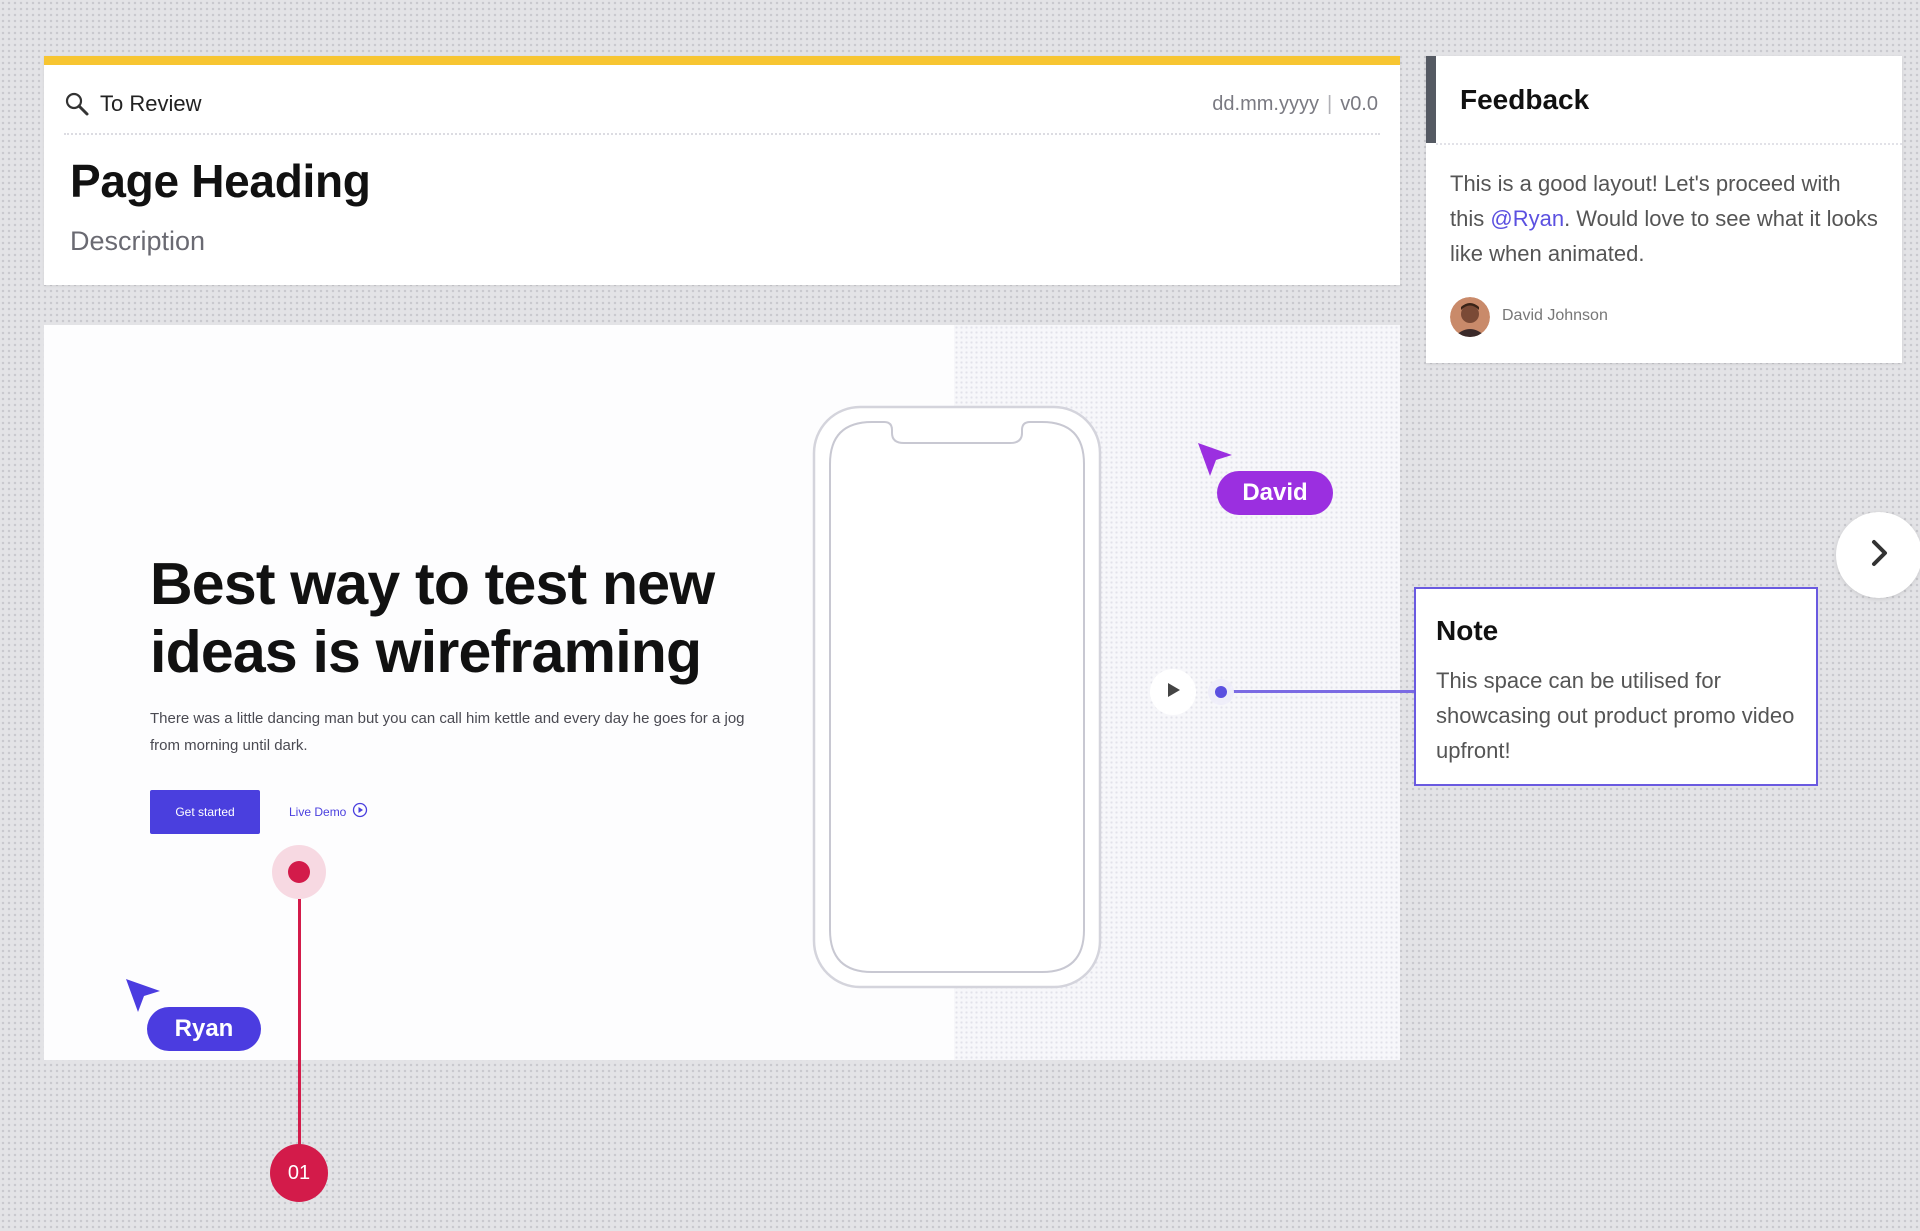 The width and height of the screenshot is (1920, 1231). What do you see at coordinates (360, 811) in the screenshot?
I see `play-circle-icon` at bounding box center [360, 811].